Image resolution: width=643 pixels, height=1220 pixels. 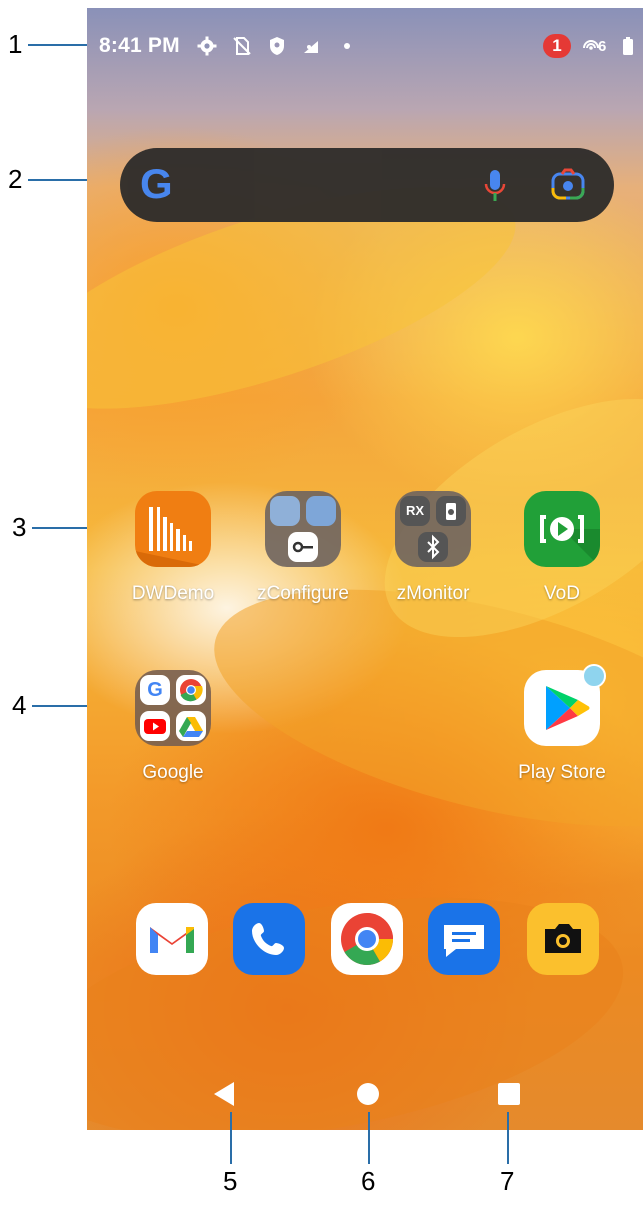 I want to click on youtube-mini-icon, so click(x=155, y=726).